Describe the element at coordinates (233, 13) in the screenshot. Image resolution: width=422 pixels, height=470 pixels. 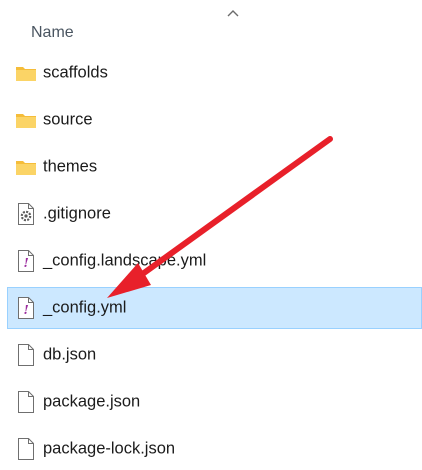
I see `sort-ascending-icon` at that location.